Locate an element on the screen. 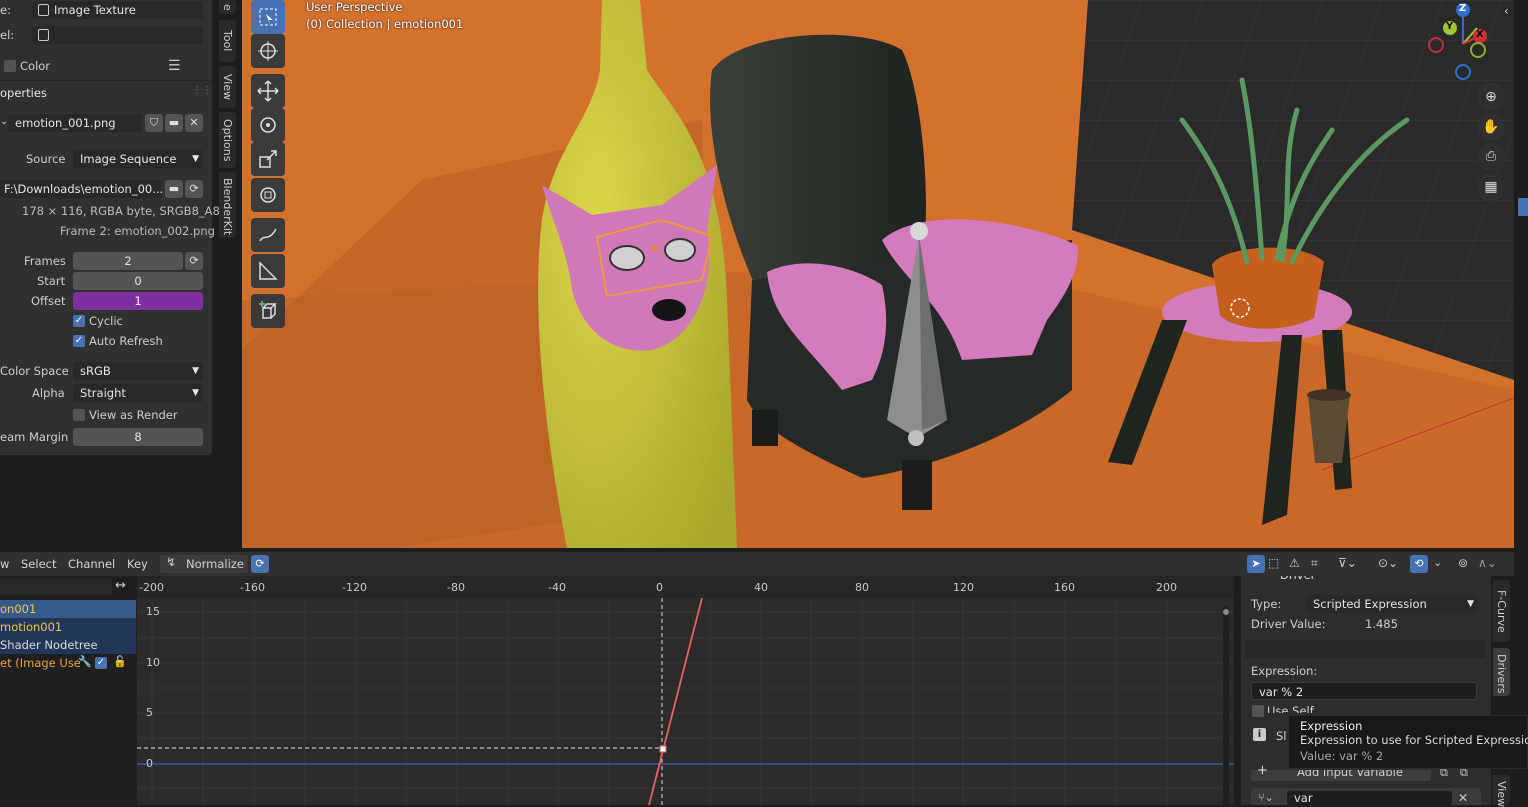  menu-channel: Channel is located at coordinates (91, 564).